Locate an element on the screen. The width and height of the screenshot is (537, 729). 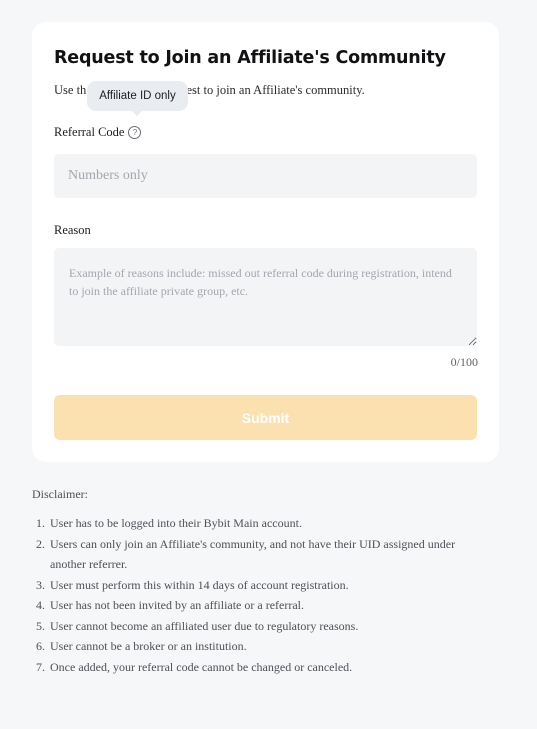
intro-text-start: Use th is located at coordinates (70, 90).